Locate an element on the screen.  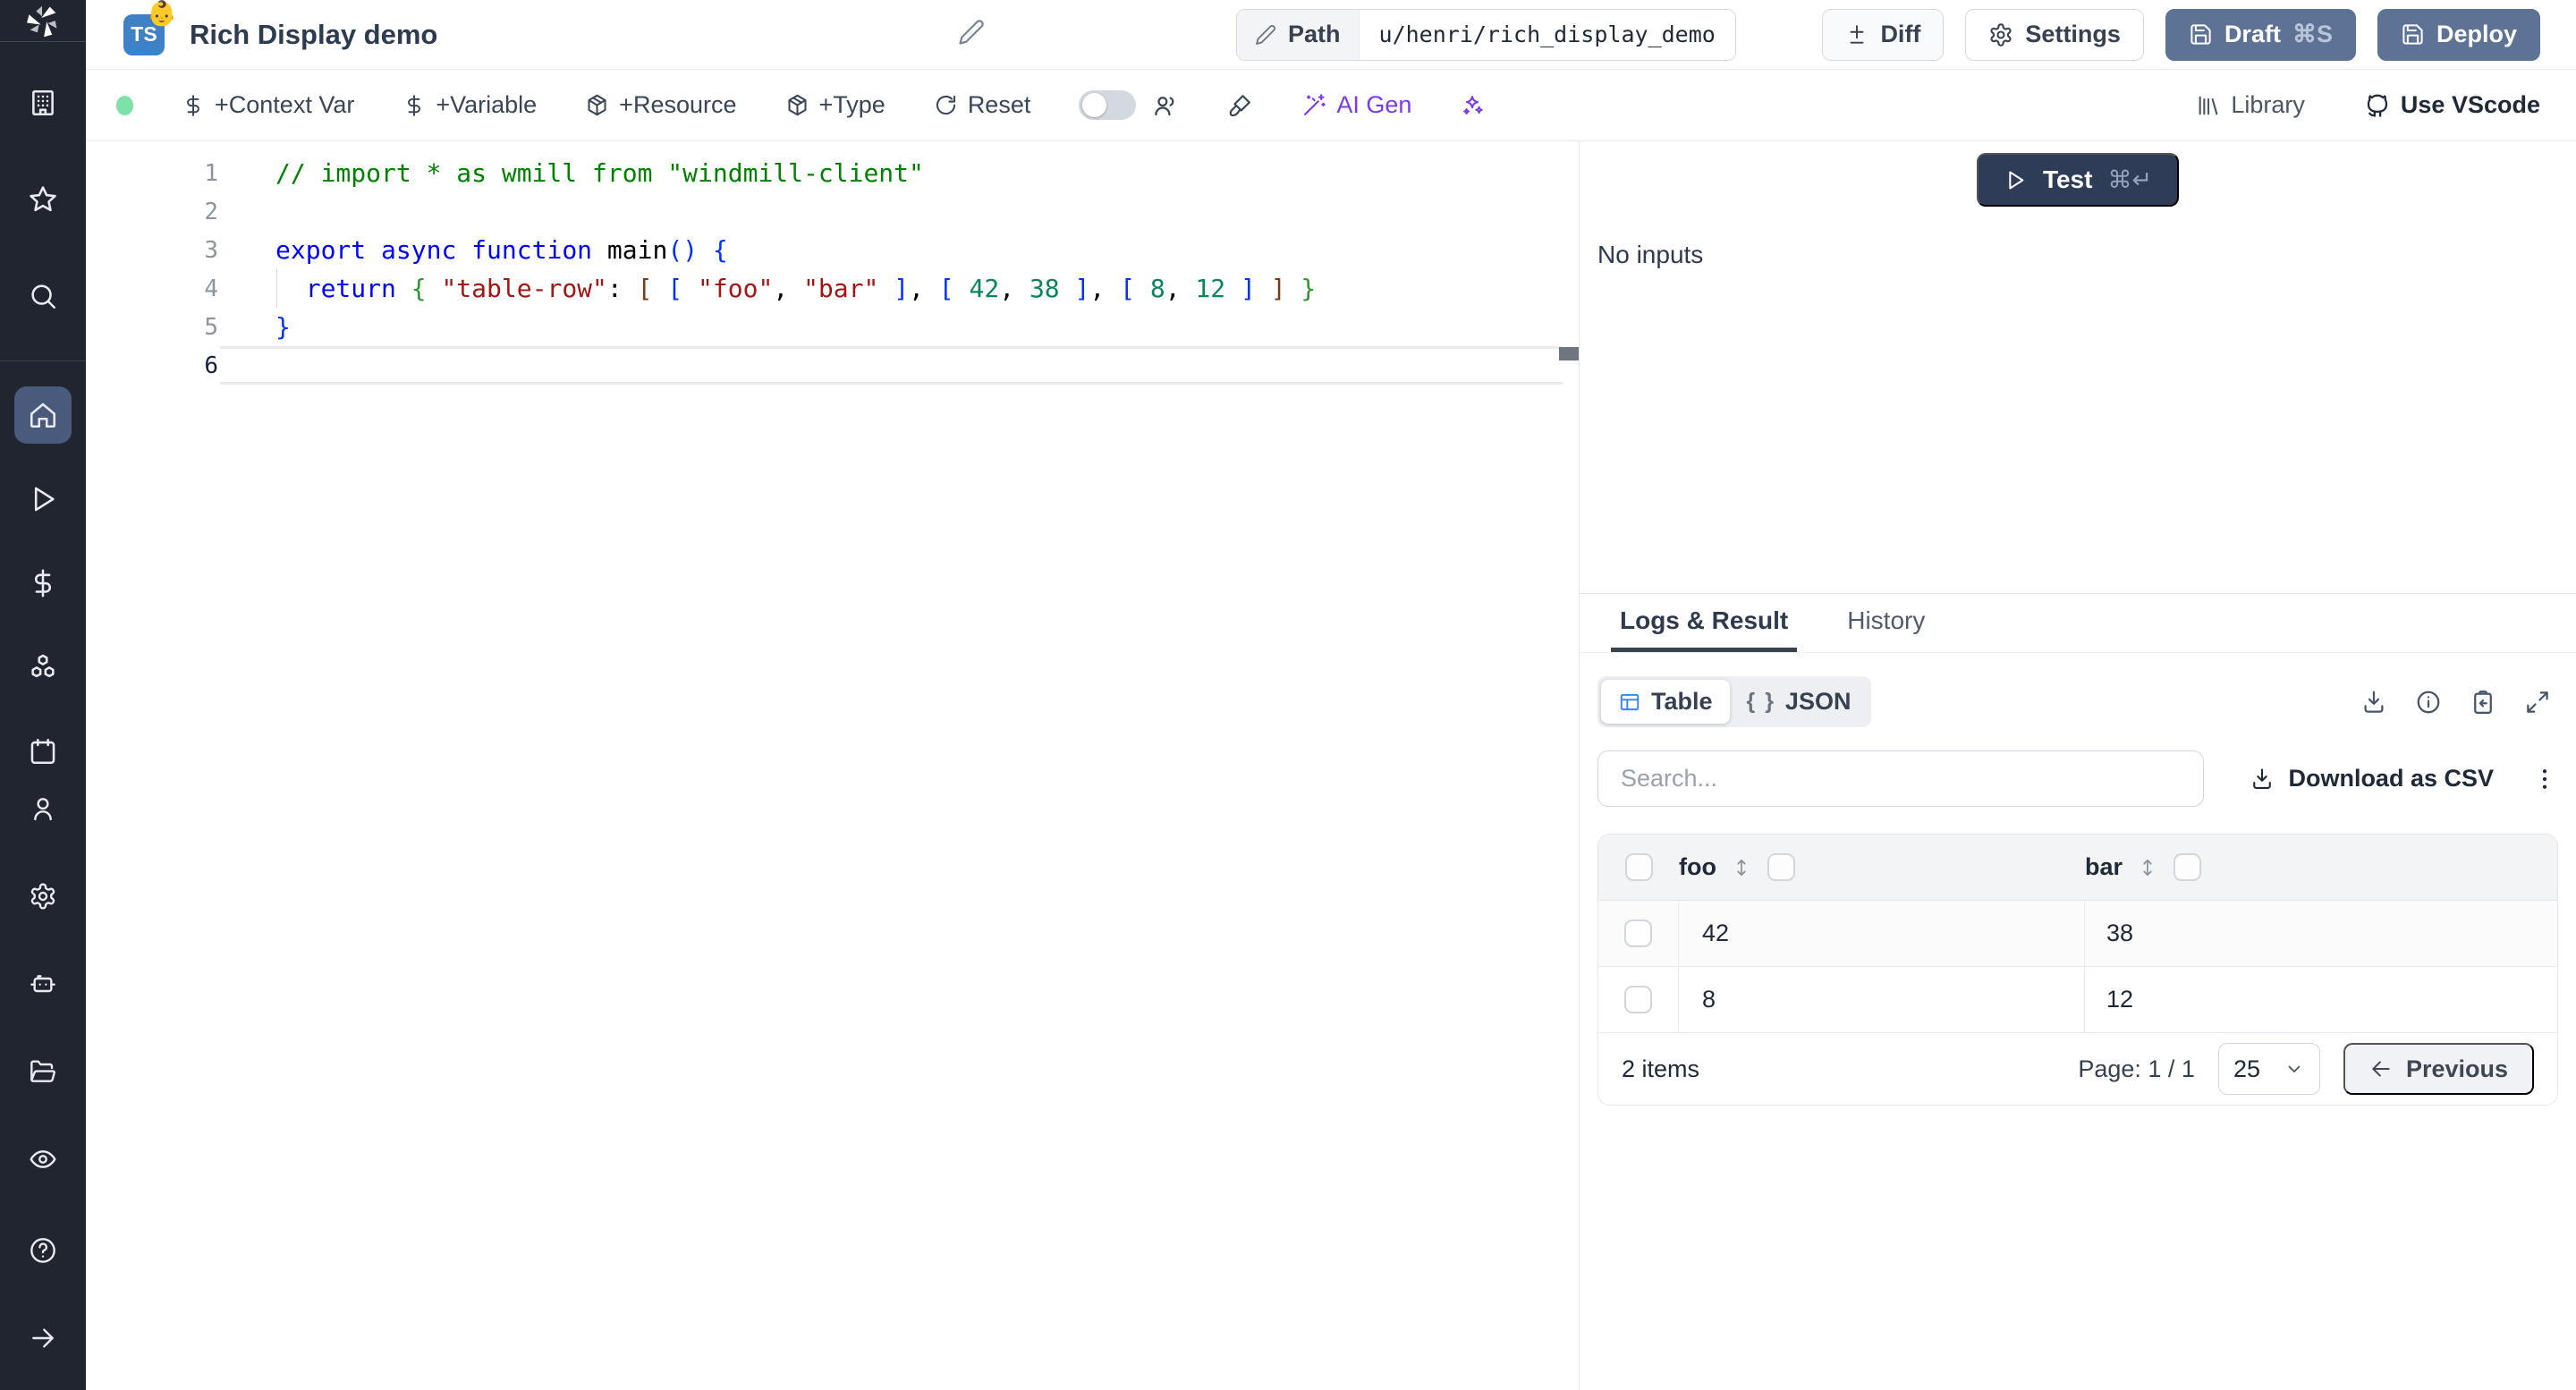
robot-icon is located at coordinates (42, 984).